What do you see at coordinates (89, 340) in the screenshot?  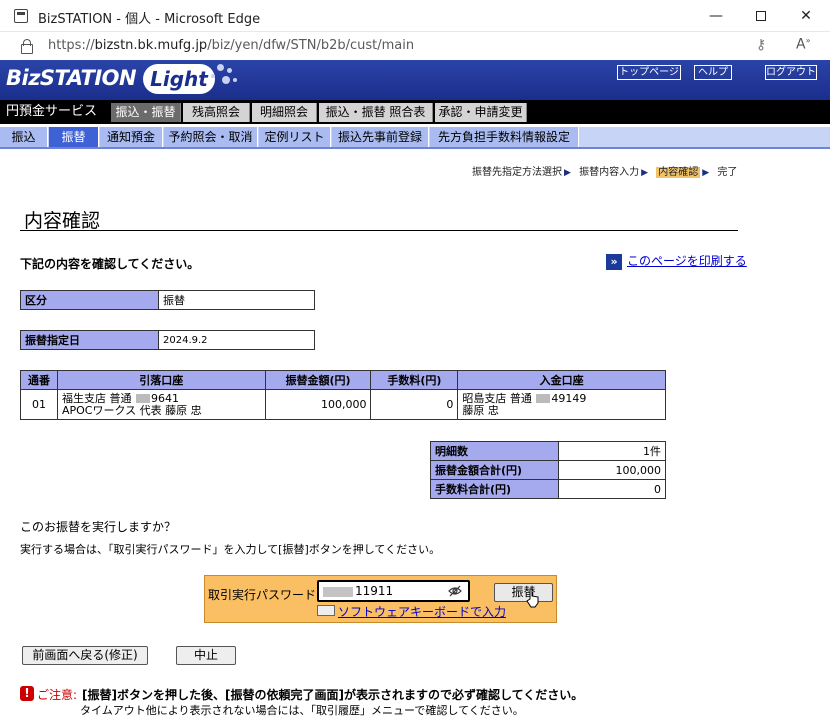 I see `transfer-date-label: 振替指定日` at bounding box center [89, 340].